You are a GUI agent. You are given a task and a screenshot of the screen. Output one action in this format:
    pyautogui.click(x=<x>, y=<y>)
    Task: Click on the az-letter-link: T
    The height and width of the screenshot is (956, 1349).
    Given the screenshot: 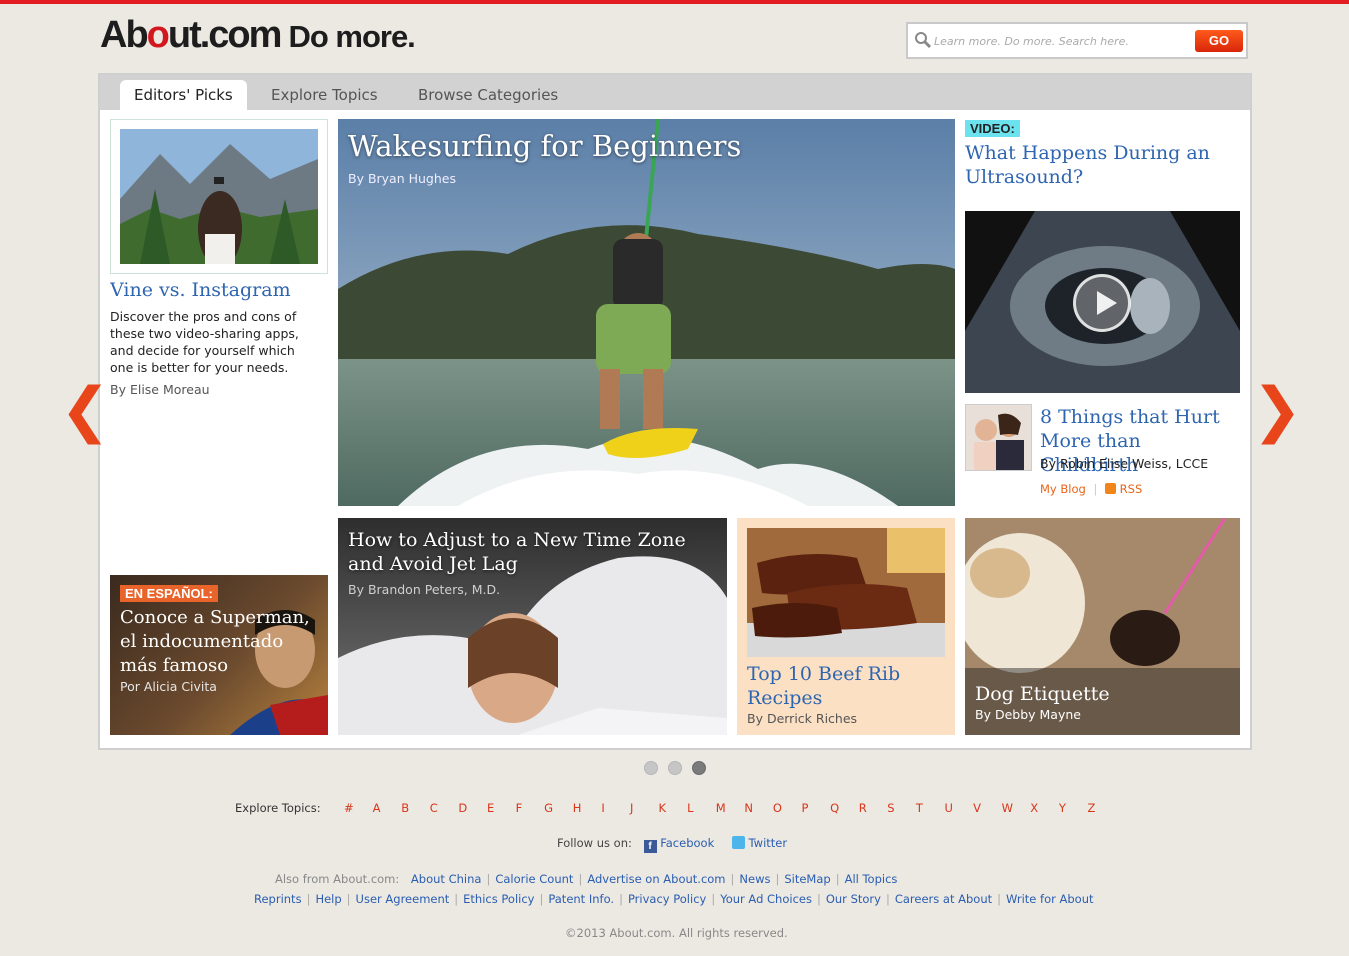 What is the action you would take?
    pyautogui.click(x=930, y=808)
    